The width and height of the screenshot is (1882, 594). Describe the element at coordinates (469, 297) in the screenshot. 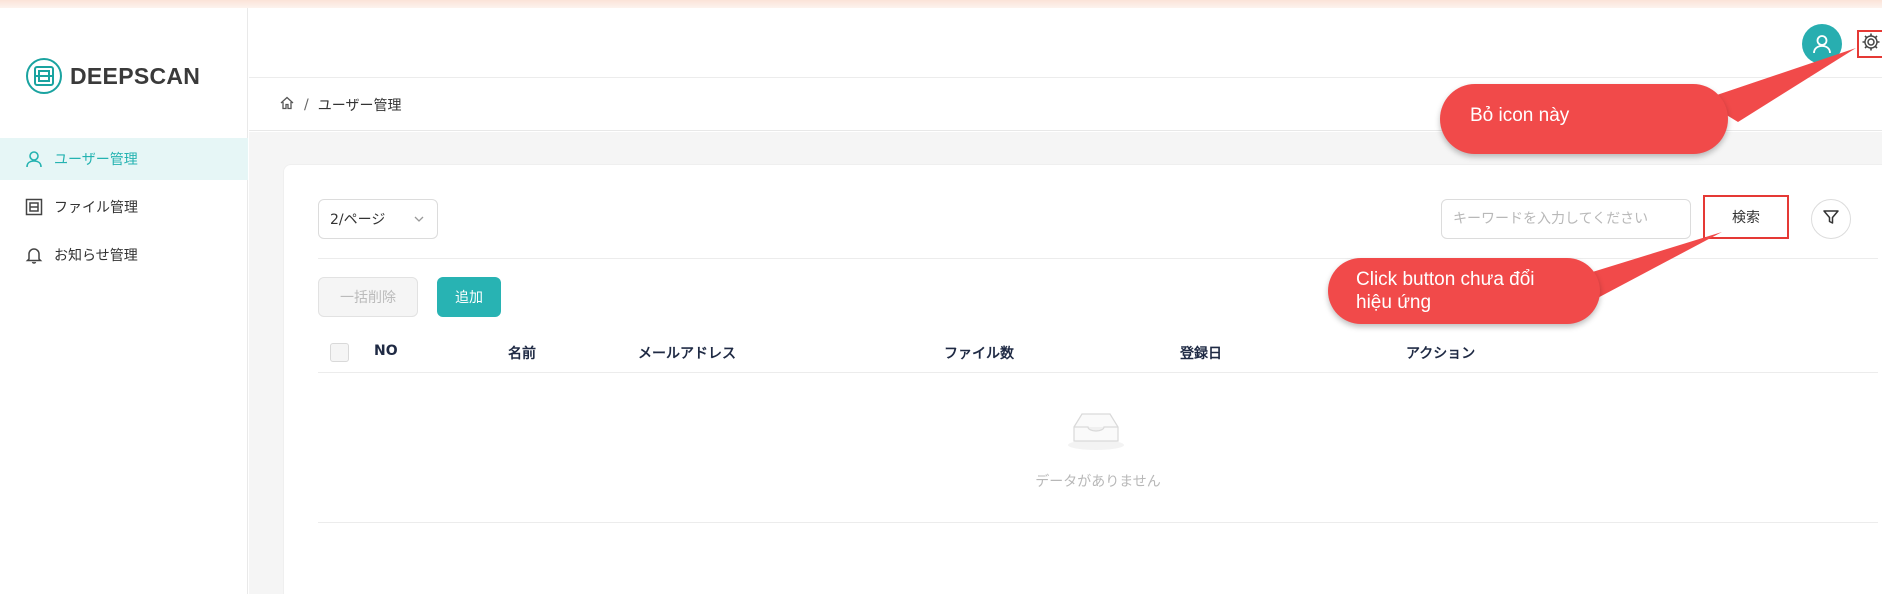

I see `add-button: 追加` at that location.